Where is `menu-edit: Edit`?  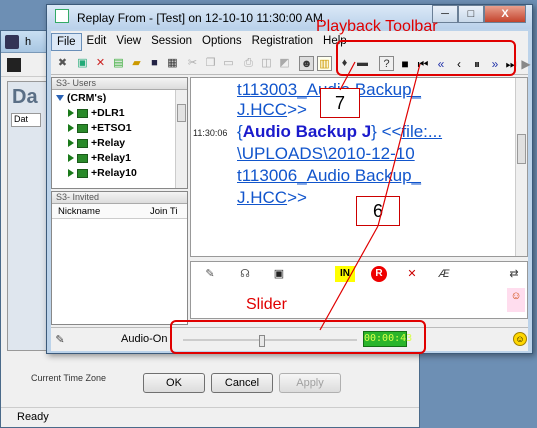 menu-edit: Edit is located at coordinates (97, 42).